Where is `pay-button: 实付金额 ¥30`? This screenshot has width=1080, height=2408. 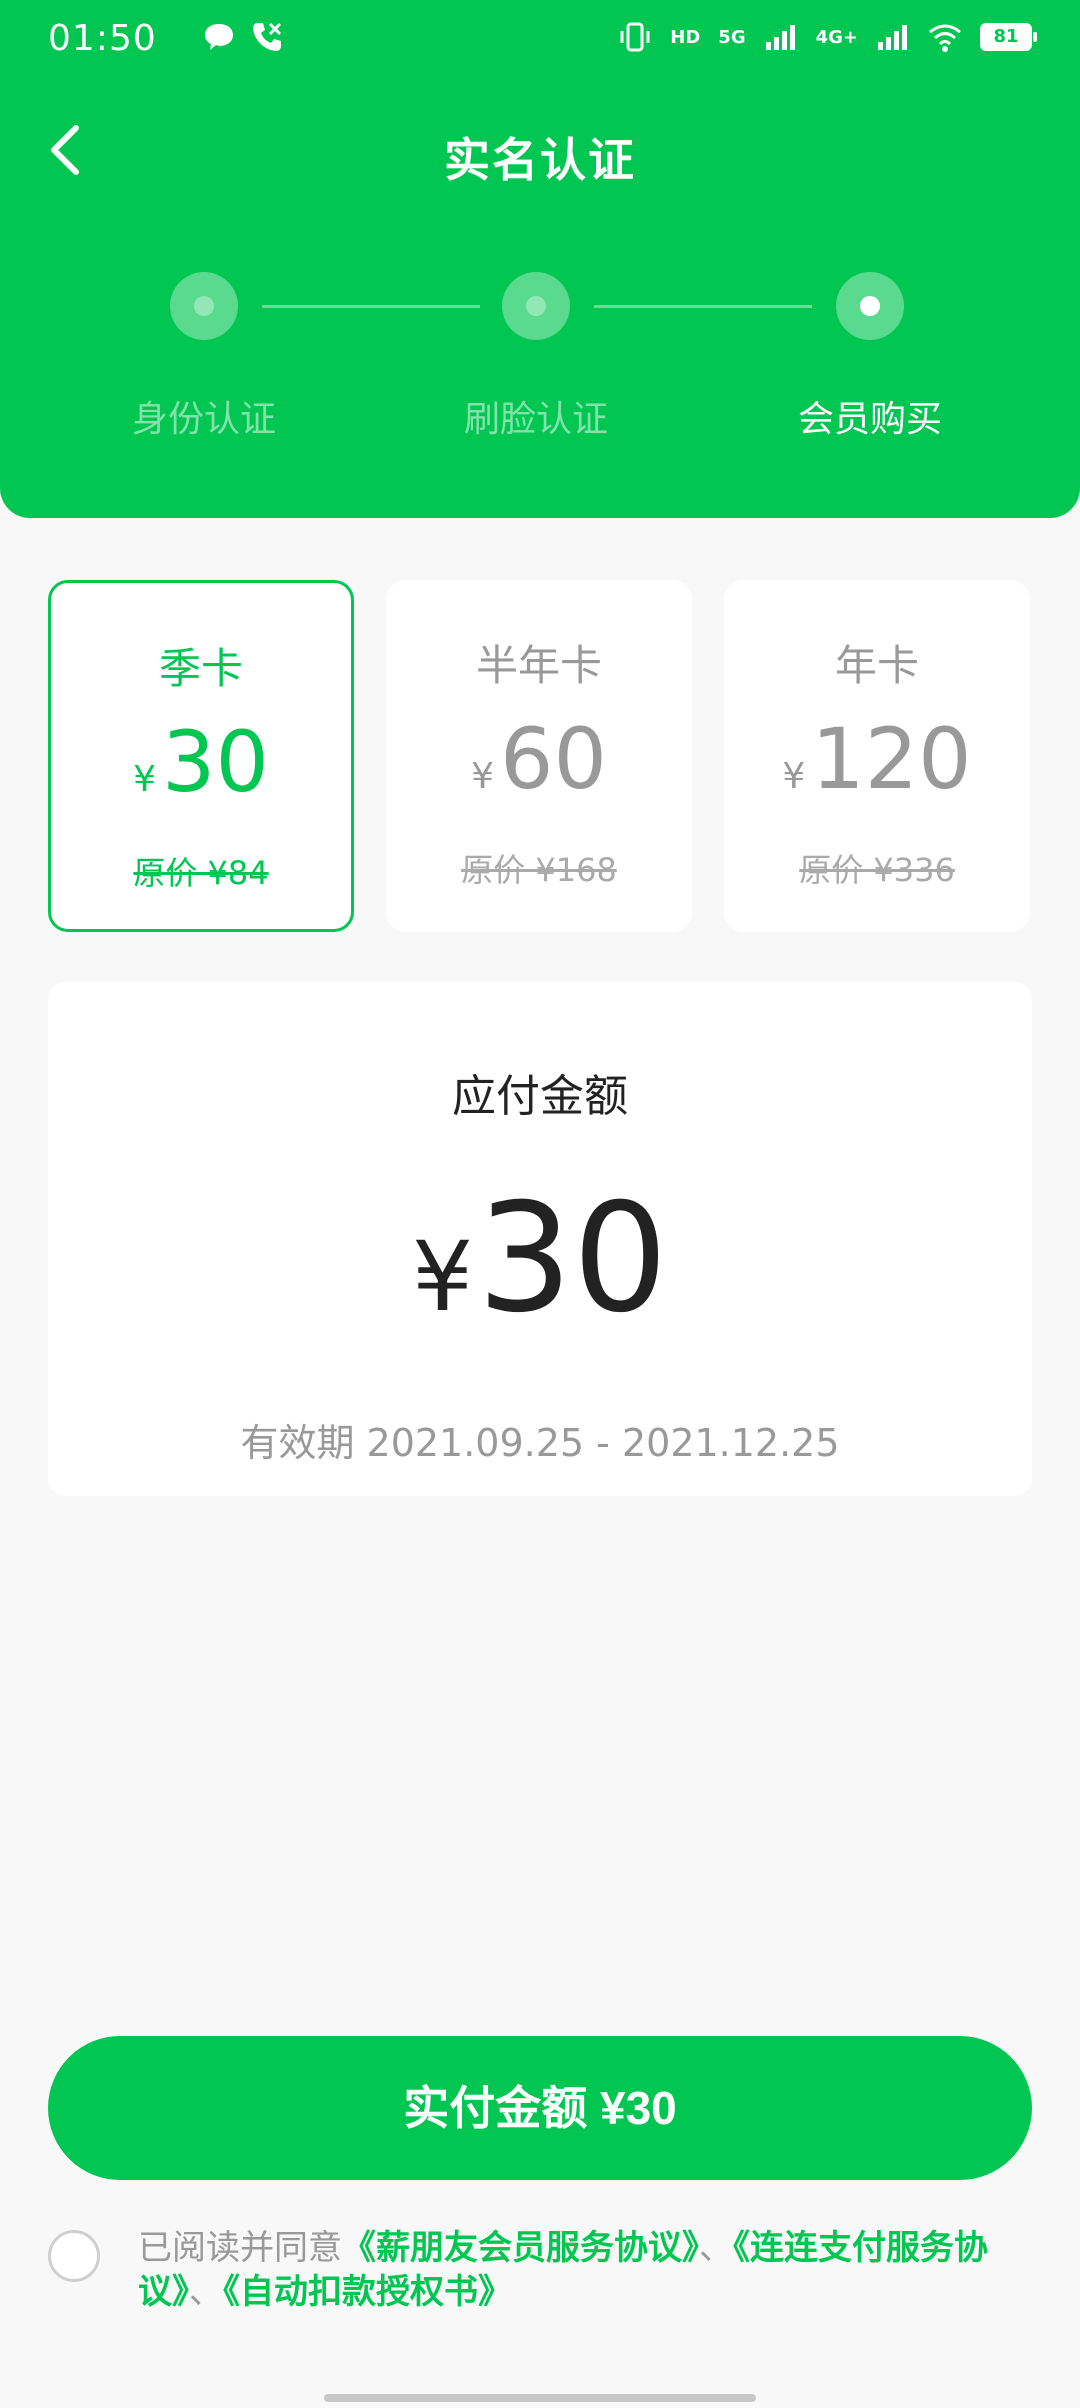 pay-button: 实付金额 ¥30 is located at coordinates (540, 2108).